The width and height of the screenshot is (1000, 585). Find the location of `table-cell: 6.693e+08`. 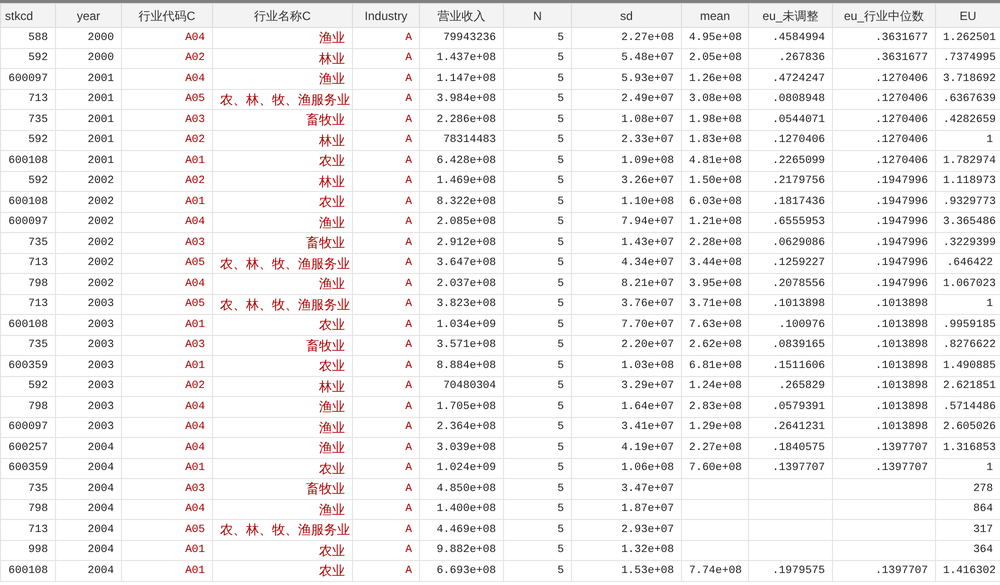

table-cell: 6.693e+08 is located at coordinates (462, 570).